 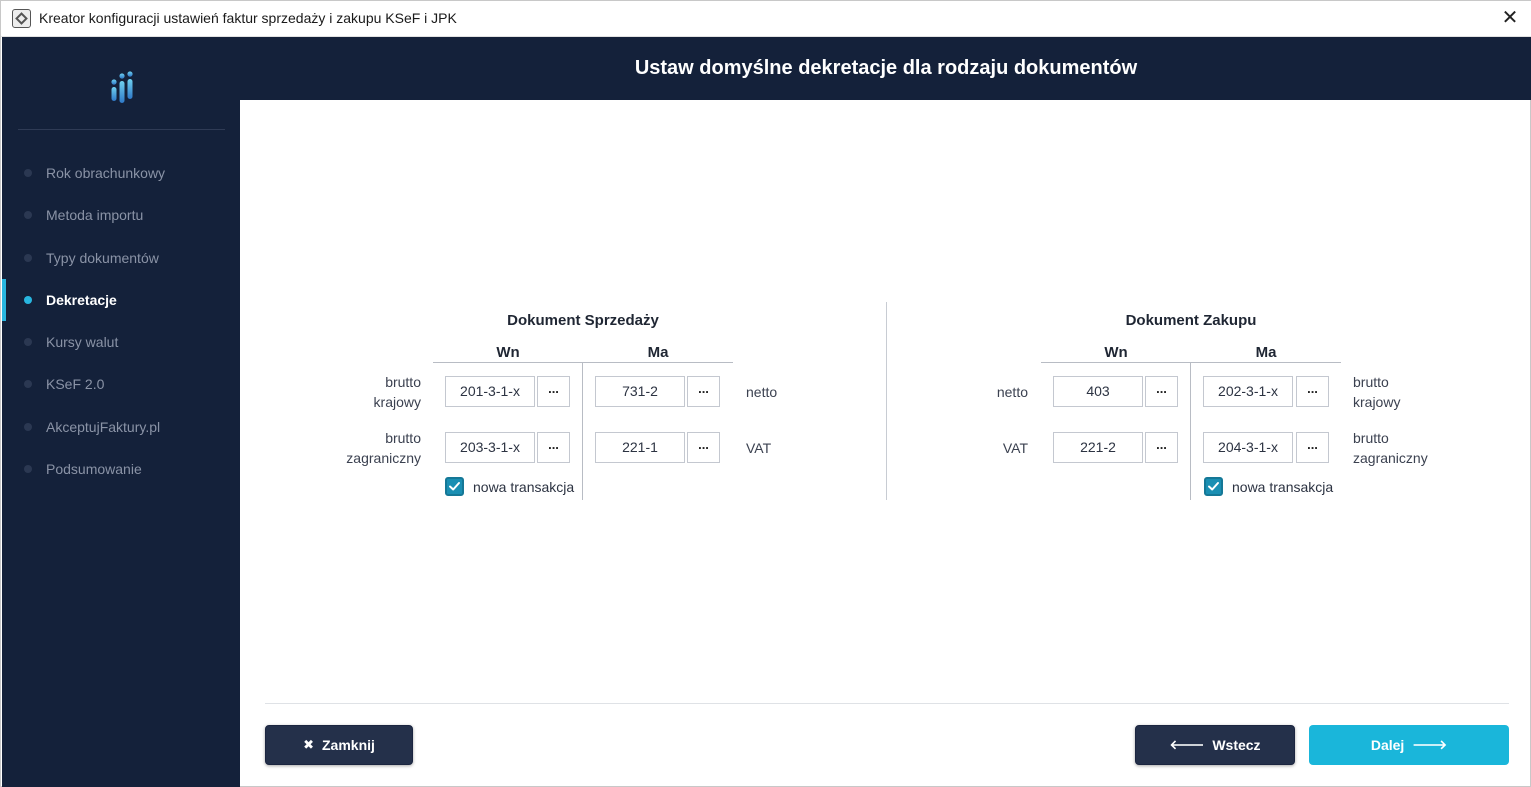 What do you see at coordinates (397, 392) in the screenshot?
I see `sales-row1-label: brutto krajowy` at bounding box center [397, 392].